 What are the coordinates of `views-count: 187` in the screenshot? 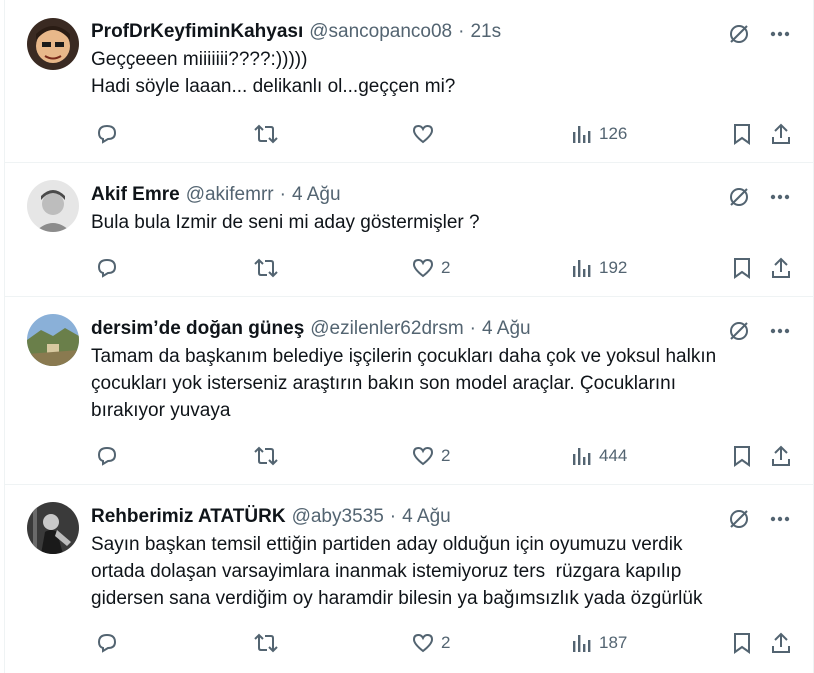 It's located at (613, 642).